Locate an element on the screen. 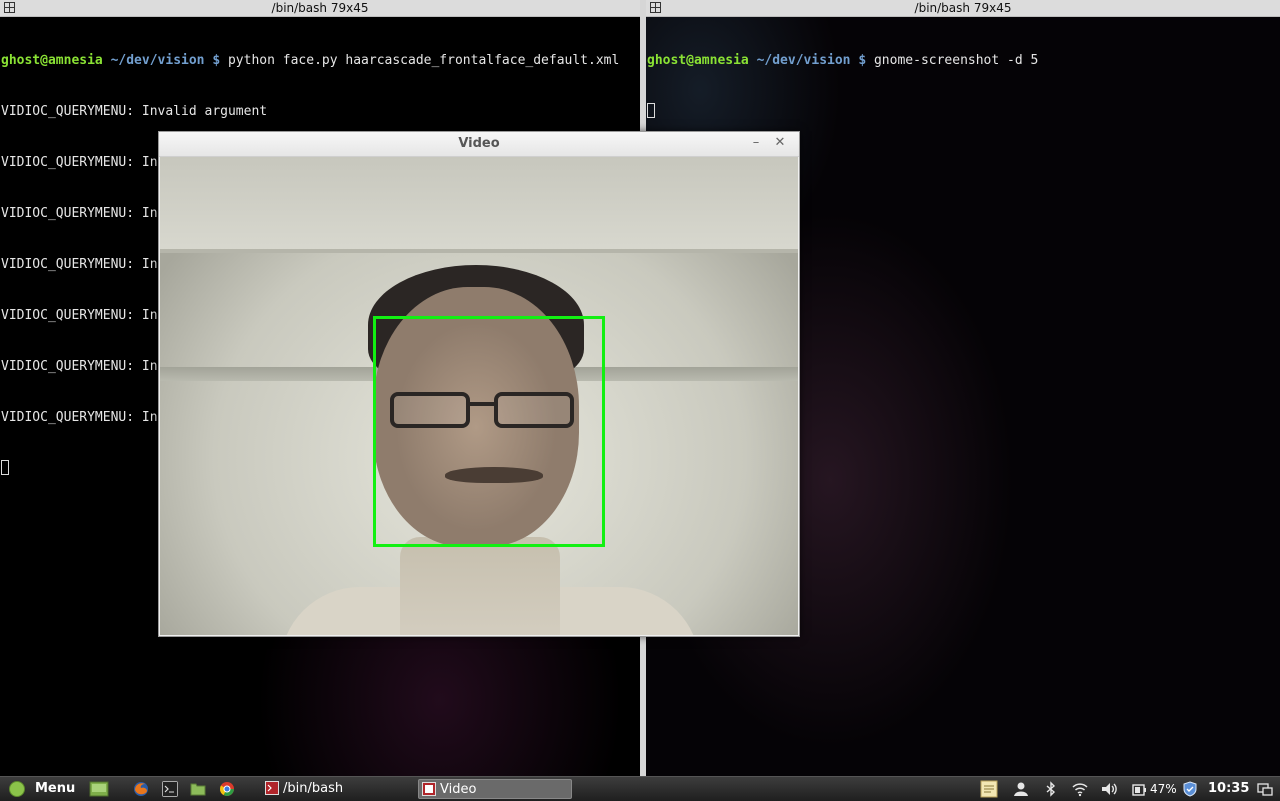 Image resolution: width=1280 pixels, height=801 pixels. webcam-ceiling-edge is located at coordinates (479, 251).